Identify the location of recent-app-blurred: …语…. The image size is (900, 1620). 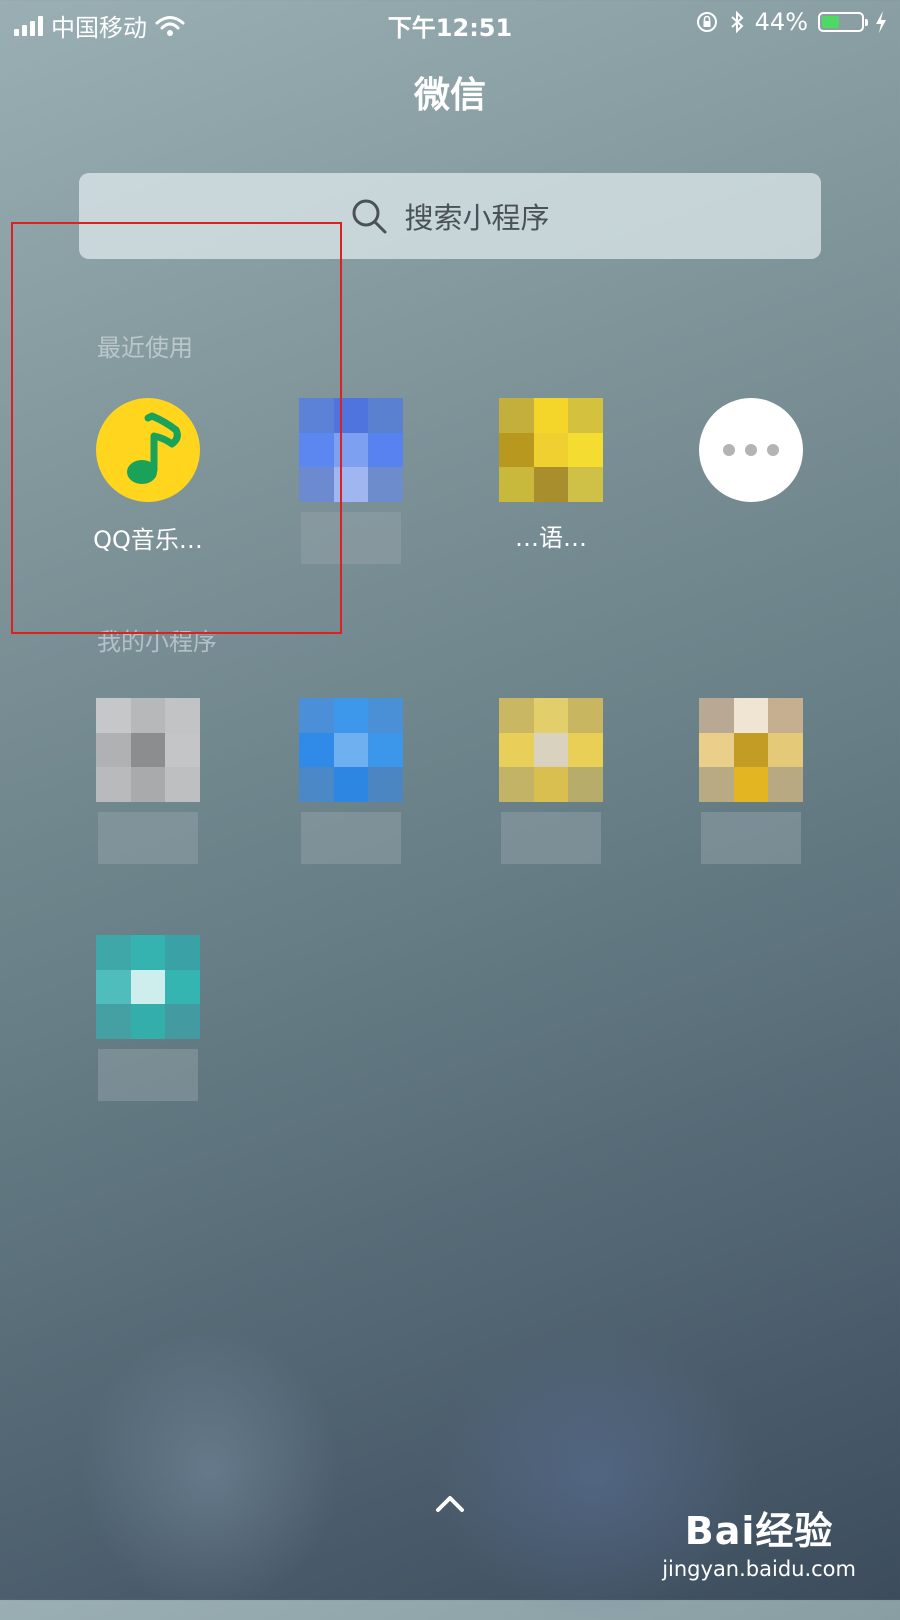
(551, 475).